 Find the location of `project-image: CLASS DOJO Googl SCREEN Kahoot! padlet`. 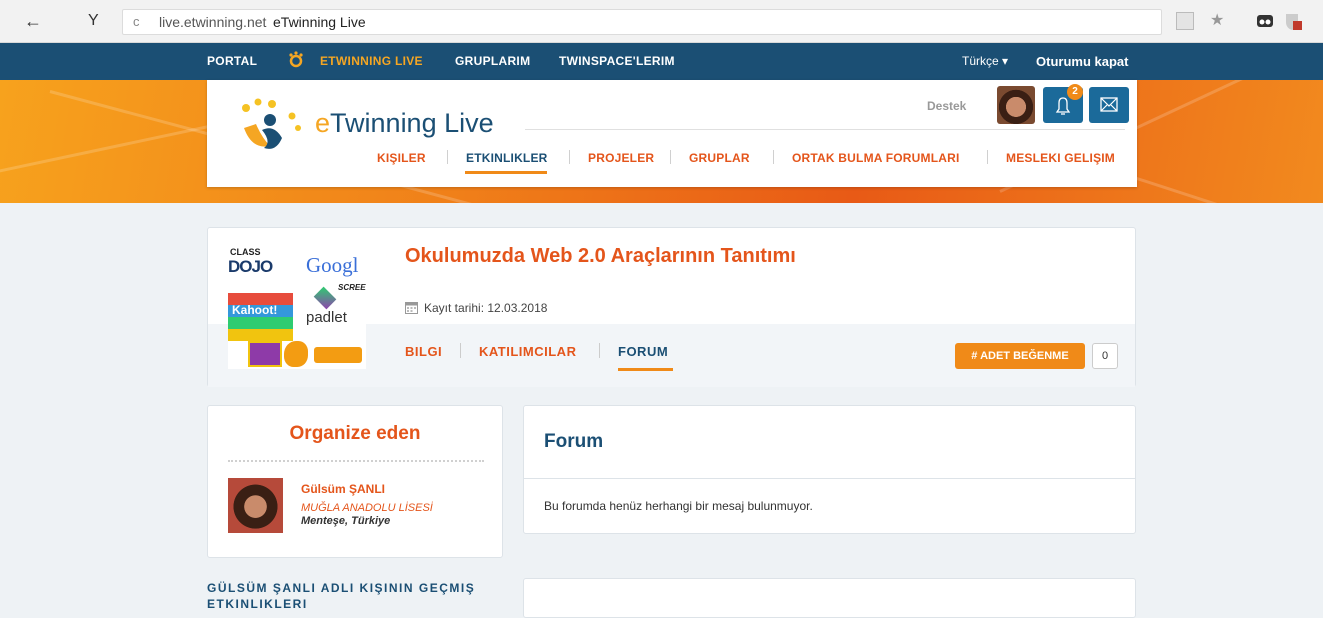

project-image: CLASS DOJO Googl SCREEN Kahoot! padlet is located at coordinates (297, 306).